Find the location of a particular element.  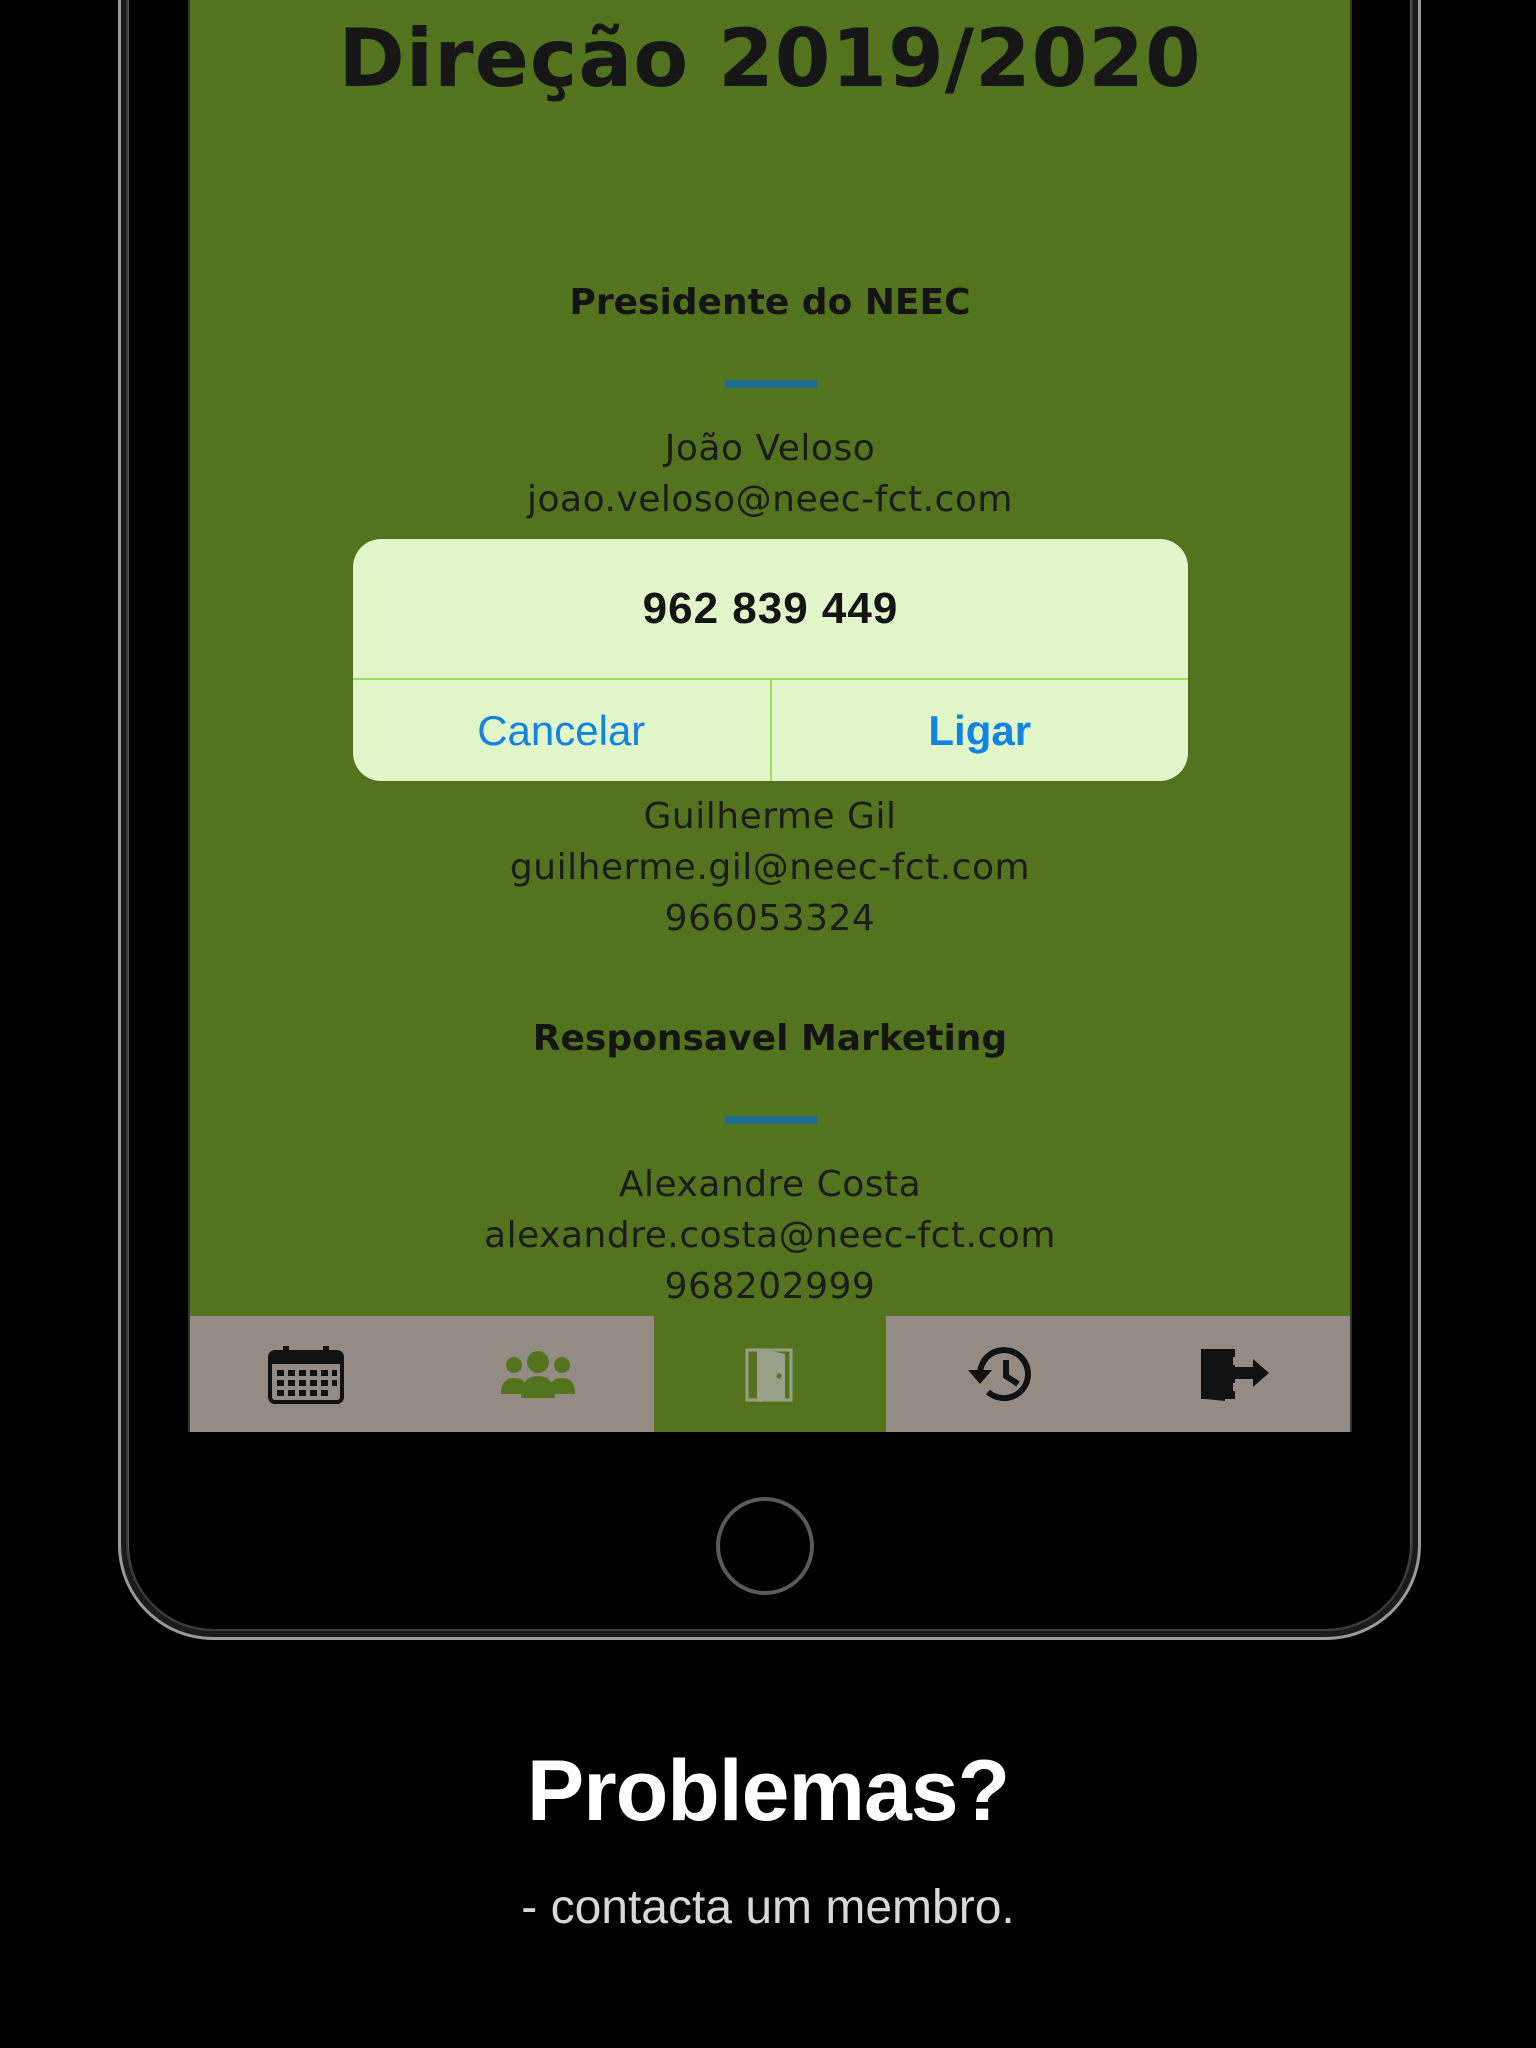

tab-calendar is located at coordinates (306, 1374).